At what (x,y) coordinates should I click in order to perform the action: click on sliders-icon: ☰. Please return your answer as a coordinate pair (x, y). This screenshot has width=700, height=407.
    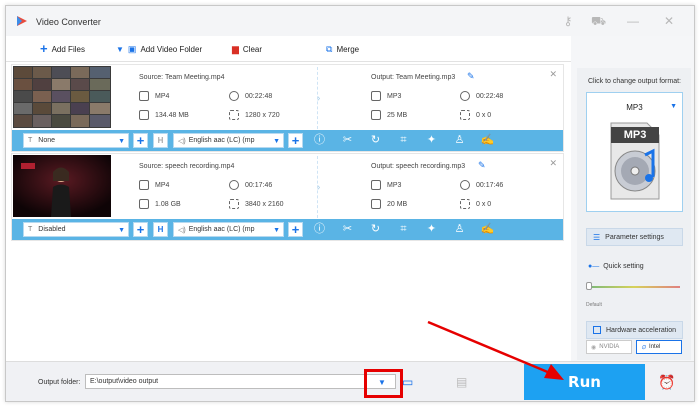
    Looking at the image, I should click on (597, 237).